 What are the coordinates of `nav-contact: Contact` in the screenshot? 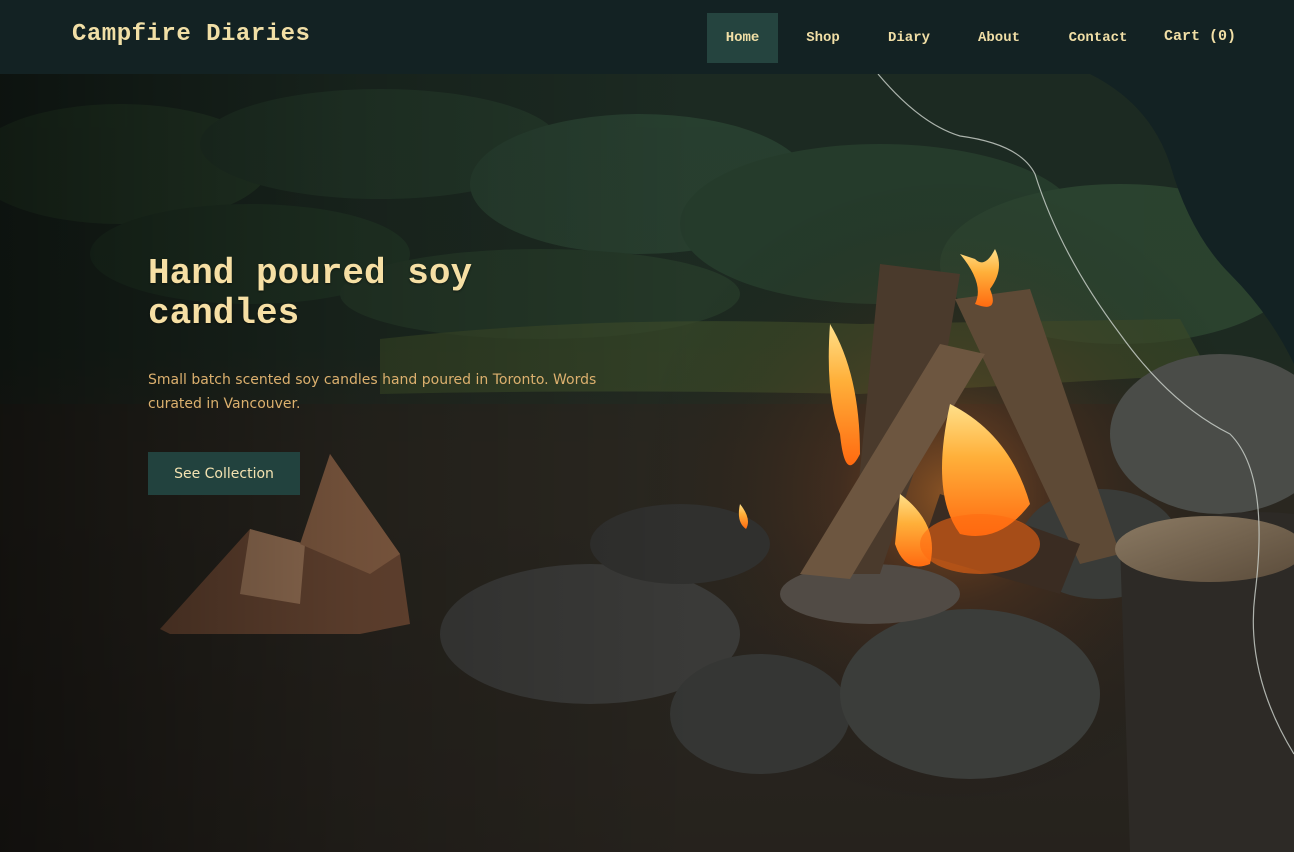 It's located at (1098, 38).